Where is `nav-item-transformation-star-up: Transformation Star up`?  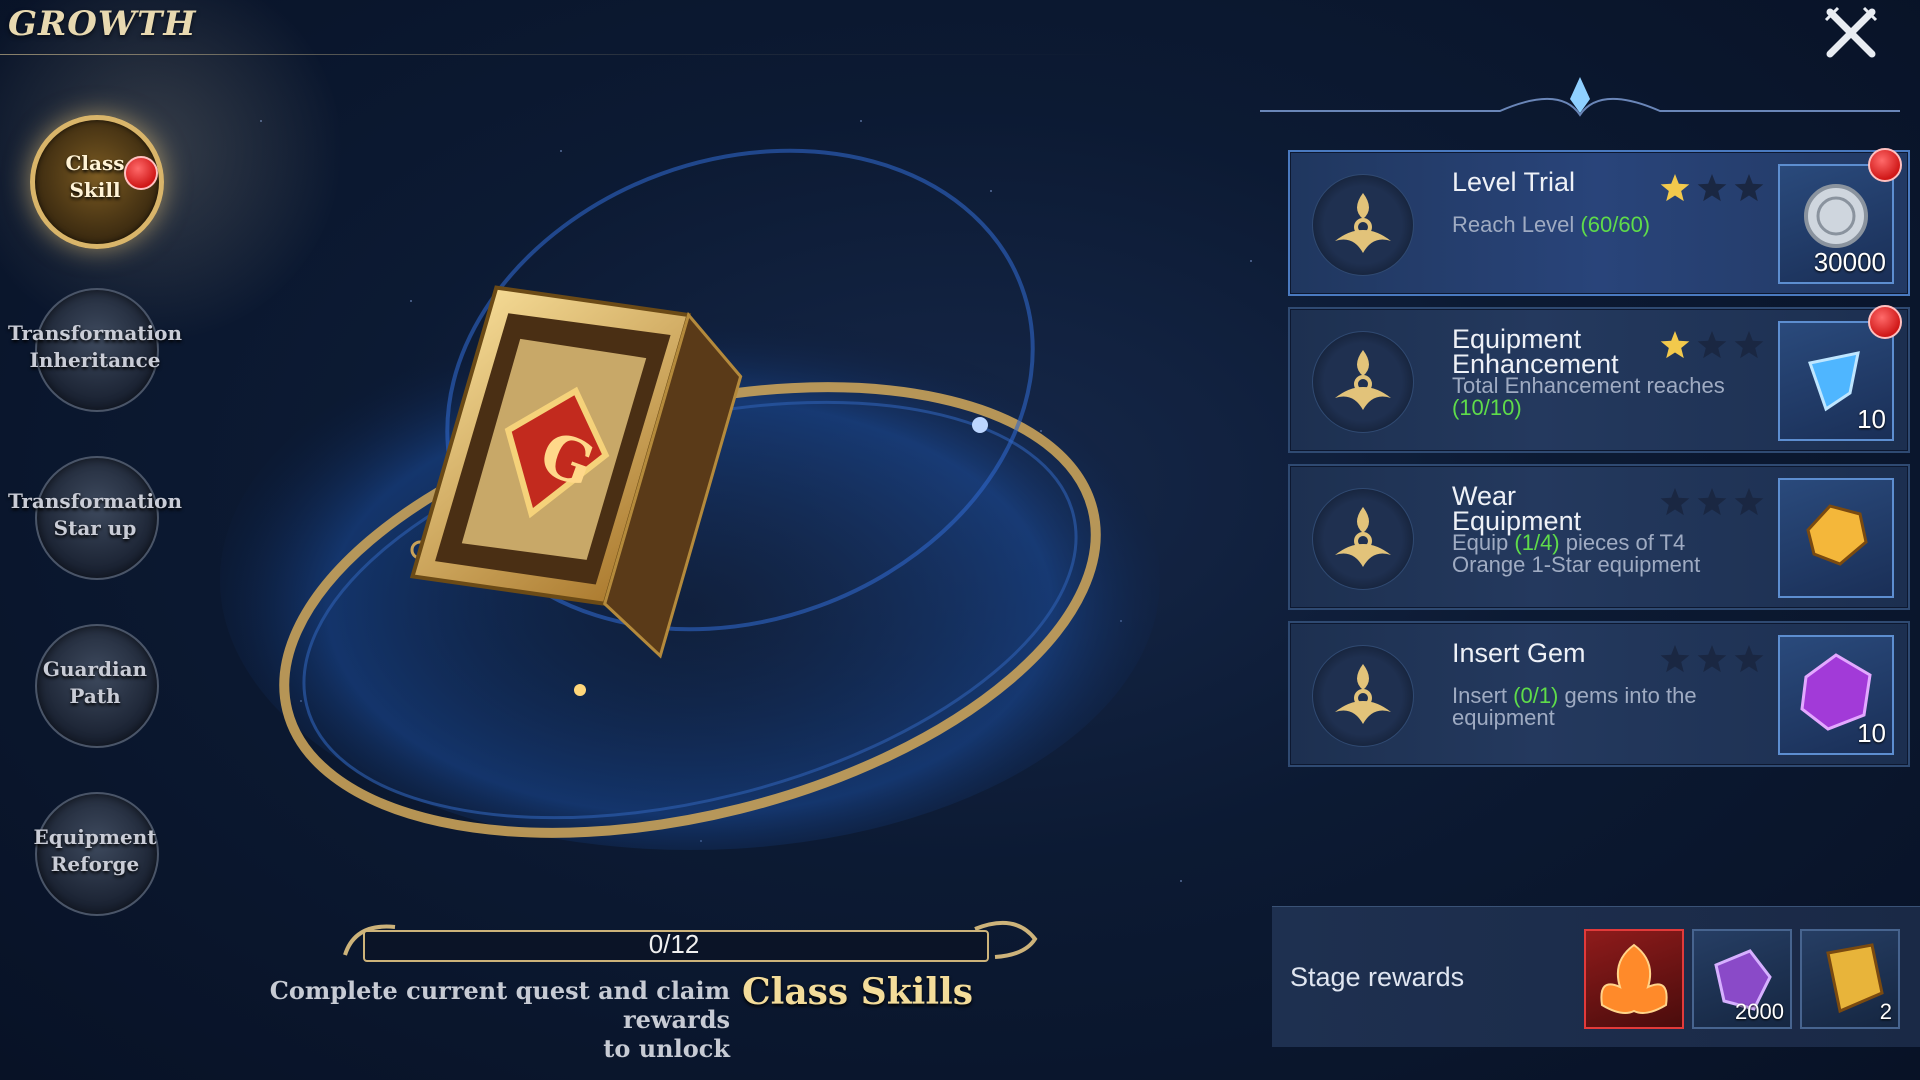
nav-item-transformation-star-up: Transformation Star up is located at coordinates (95, 516).